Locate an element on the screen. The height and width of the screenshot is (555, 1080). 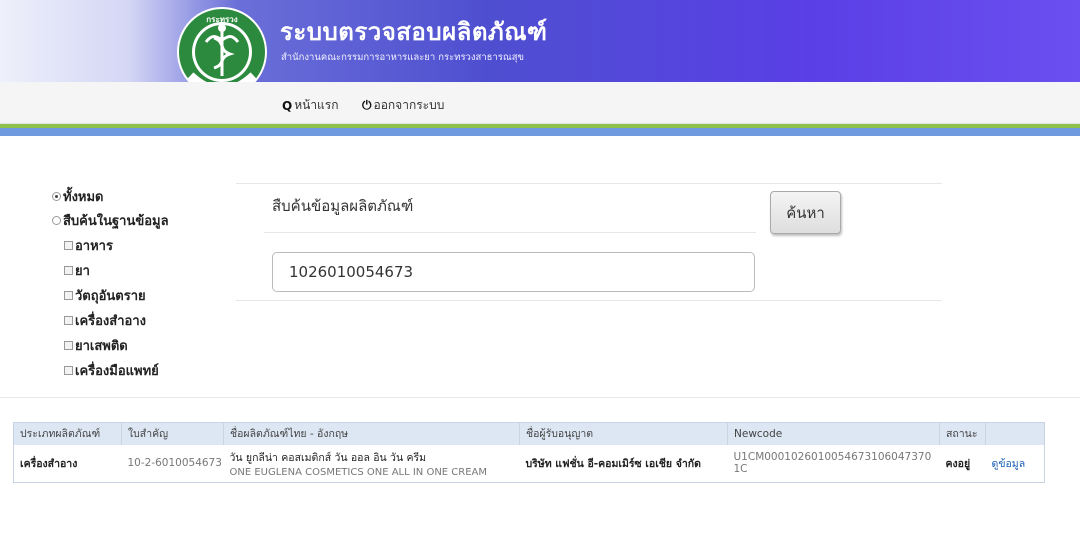
filter-all-label: ทั้งหมด is located at coordinates (83, 197).